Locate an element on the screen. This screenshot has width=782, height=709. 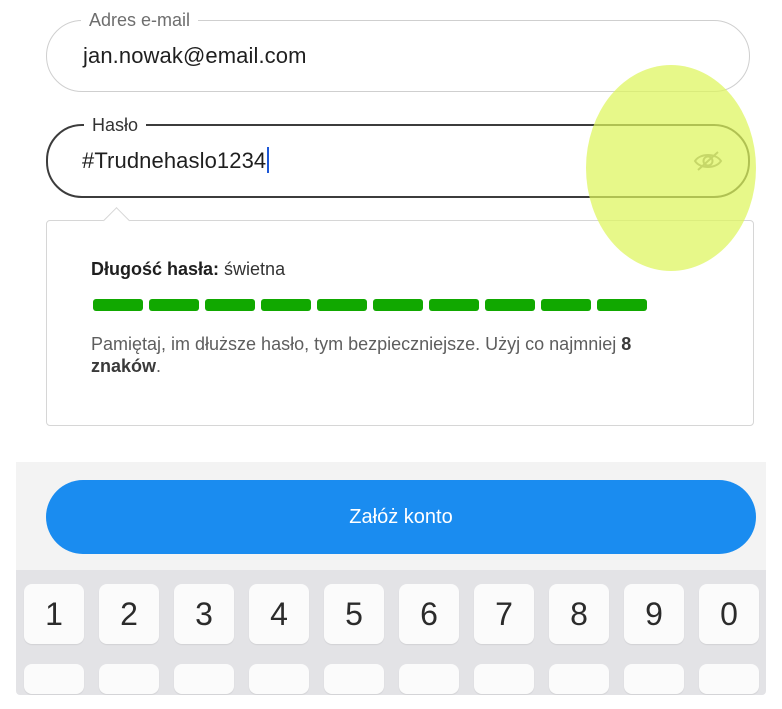
password-text: #Trudnehaslo1234 is located at coordinates (174, 160).